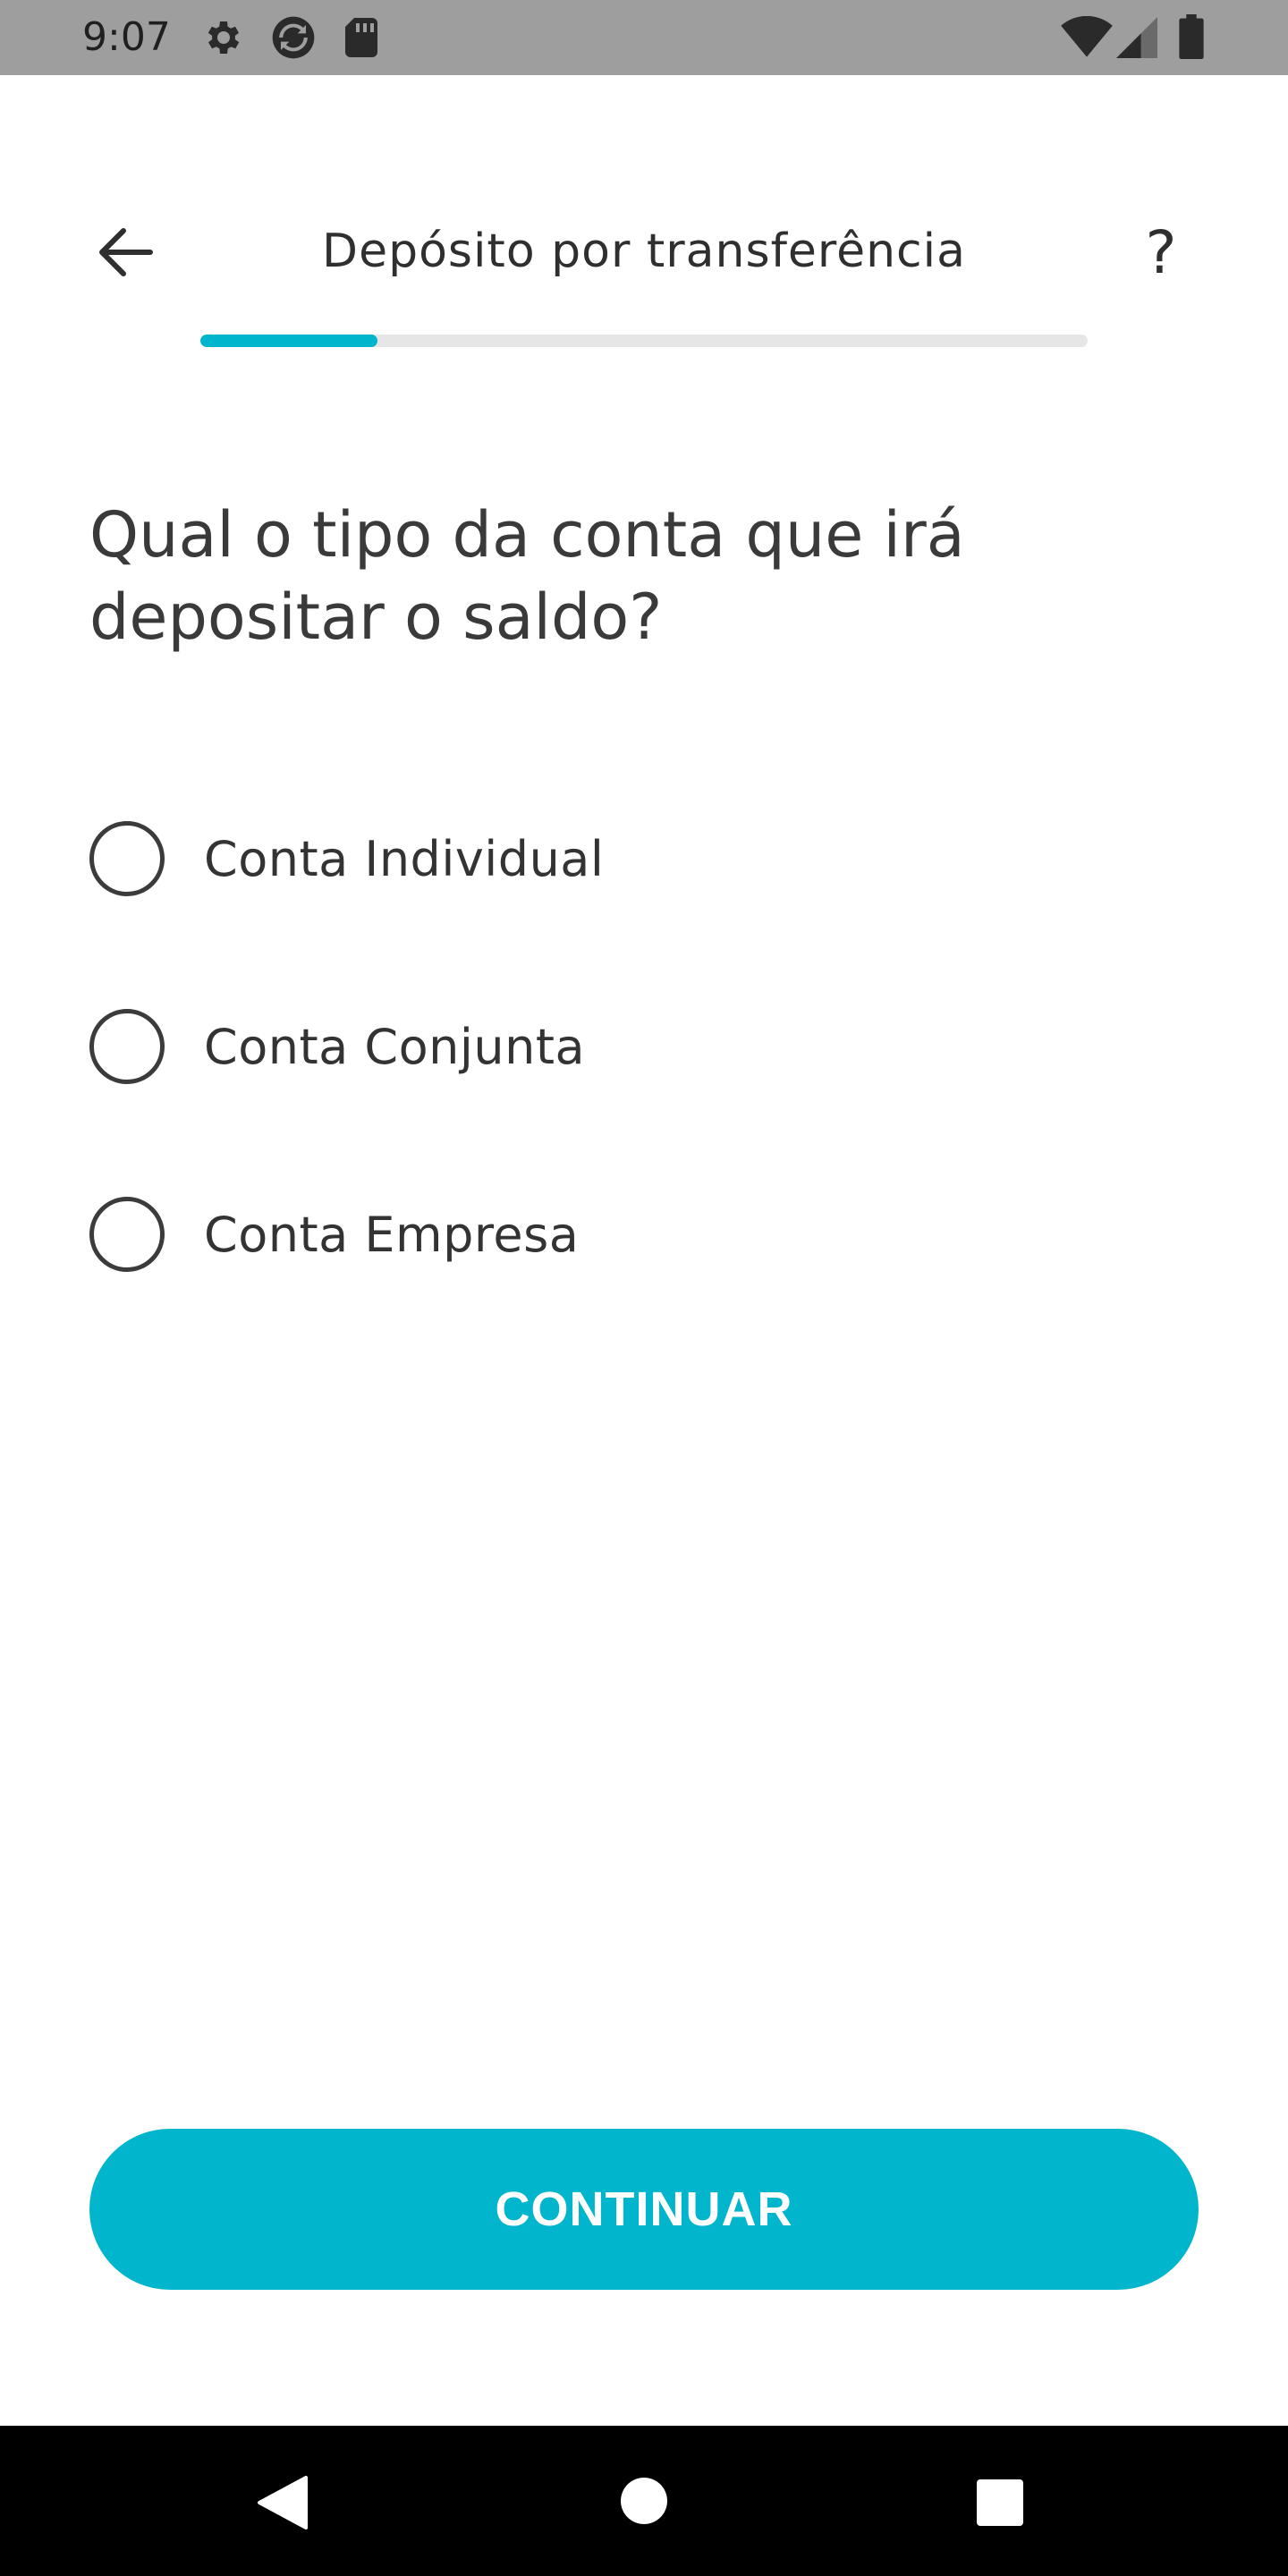 The width and height of the screenshot is (1288, 2576). Describe the element at coordinates (644, 1046) in the screenshot. I see `option-conta-conjunta: Conta Conjunta` at that location.